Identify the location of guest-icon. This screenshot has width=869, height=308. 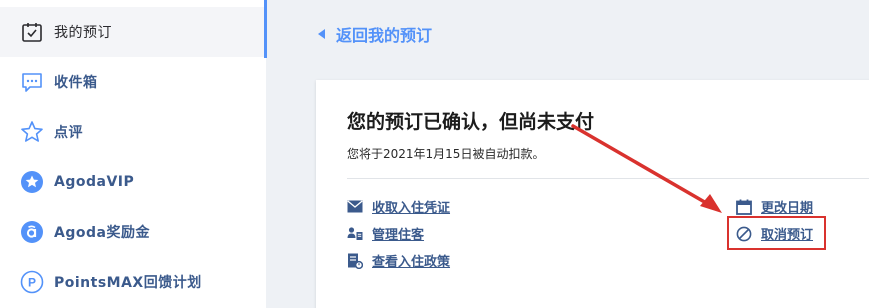
(355, 234).